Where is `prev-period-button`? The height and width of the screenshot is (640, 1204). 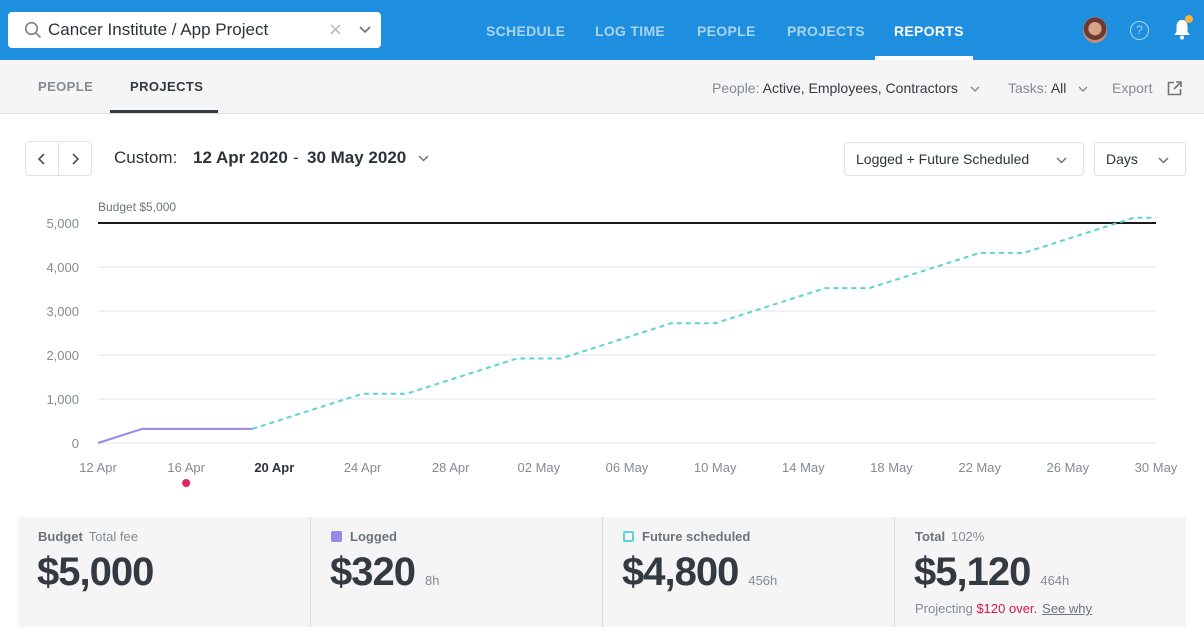 prev-period-button is located at coordinates (42, 158).